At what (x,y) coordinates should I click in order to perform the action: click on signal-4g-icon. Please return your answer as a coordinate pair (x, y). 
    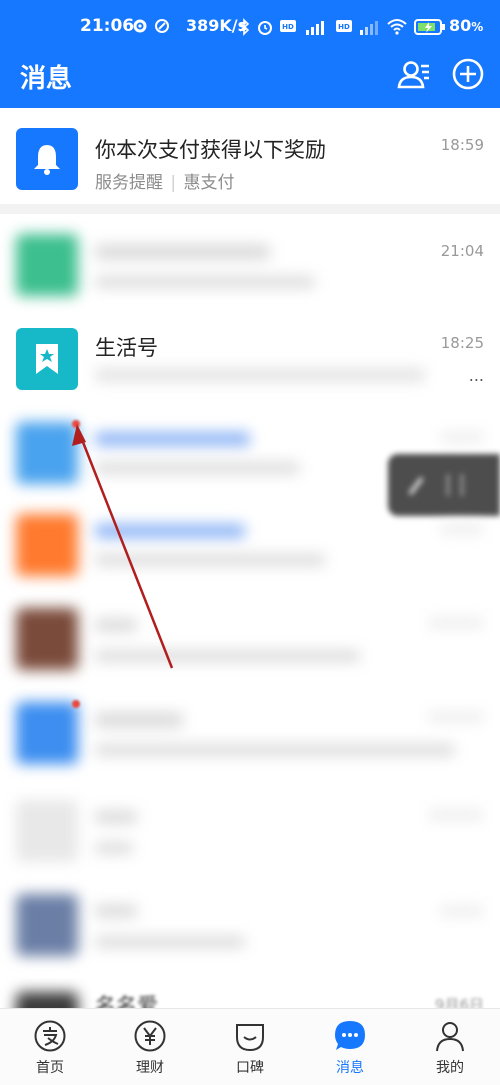
    Looking at the image, I should click on (368, 29).